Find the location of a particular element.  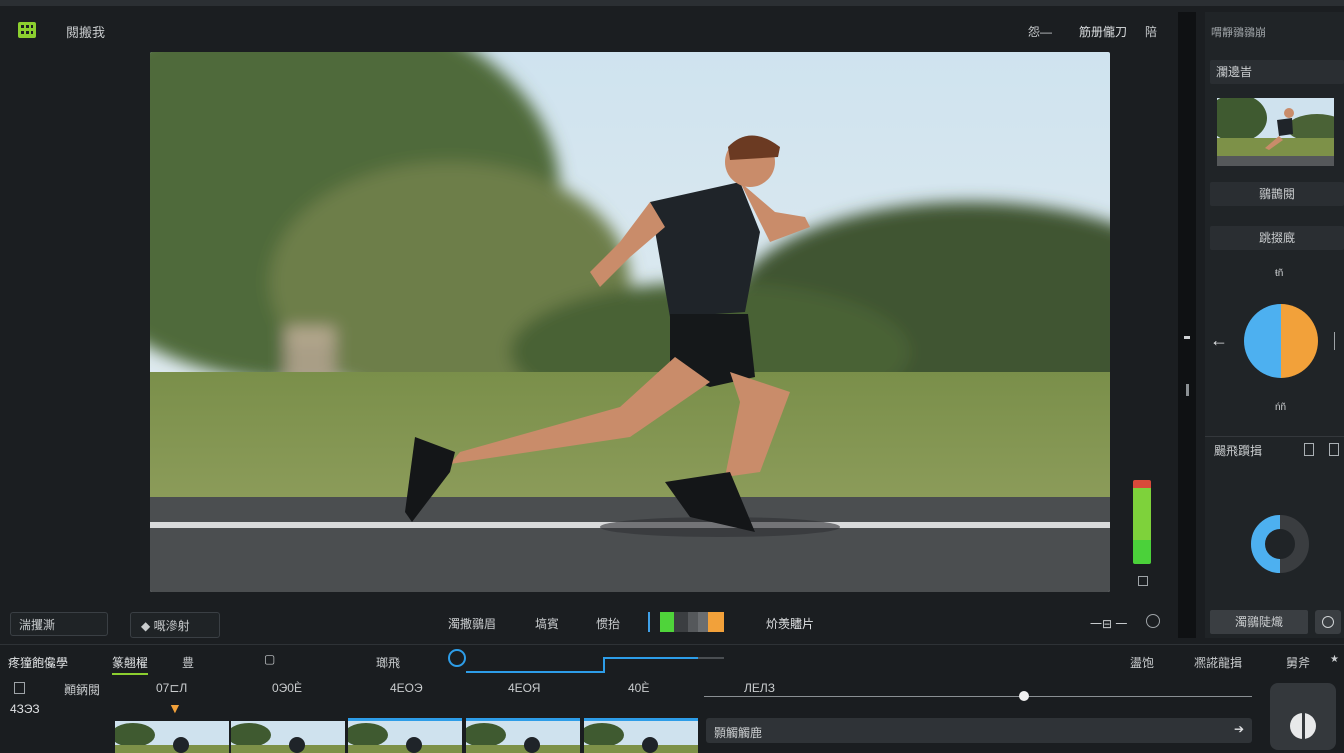

swatch-marker is located at coordinates (649, 622).